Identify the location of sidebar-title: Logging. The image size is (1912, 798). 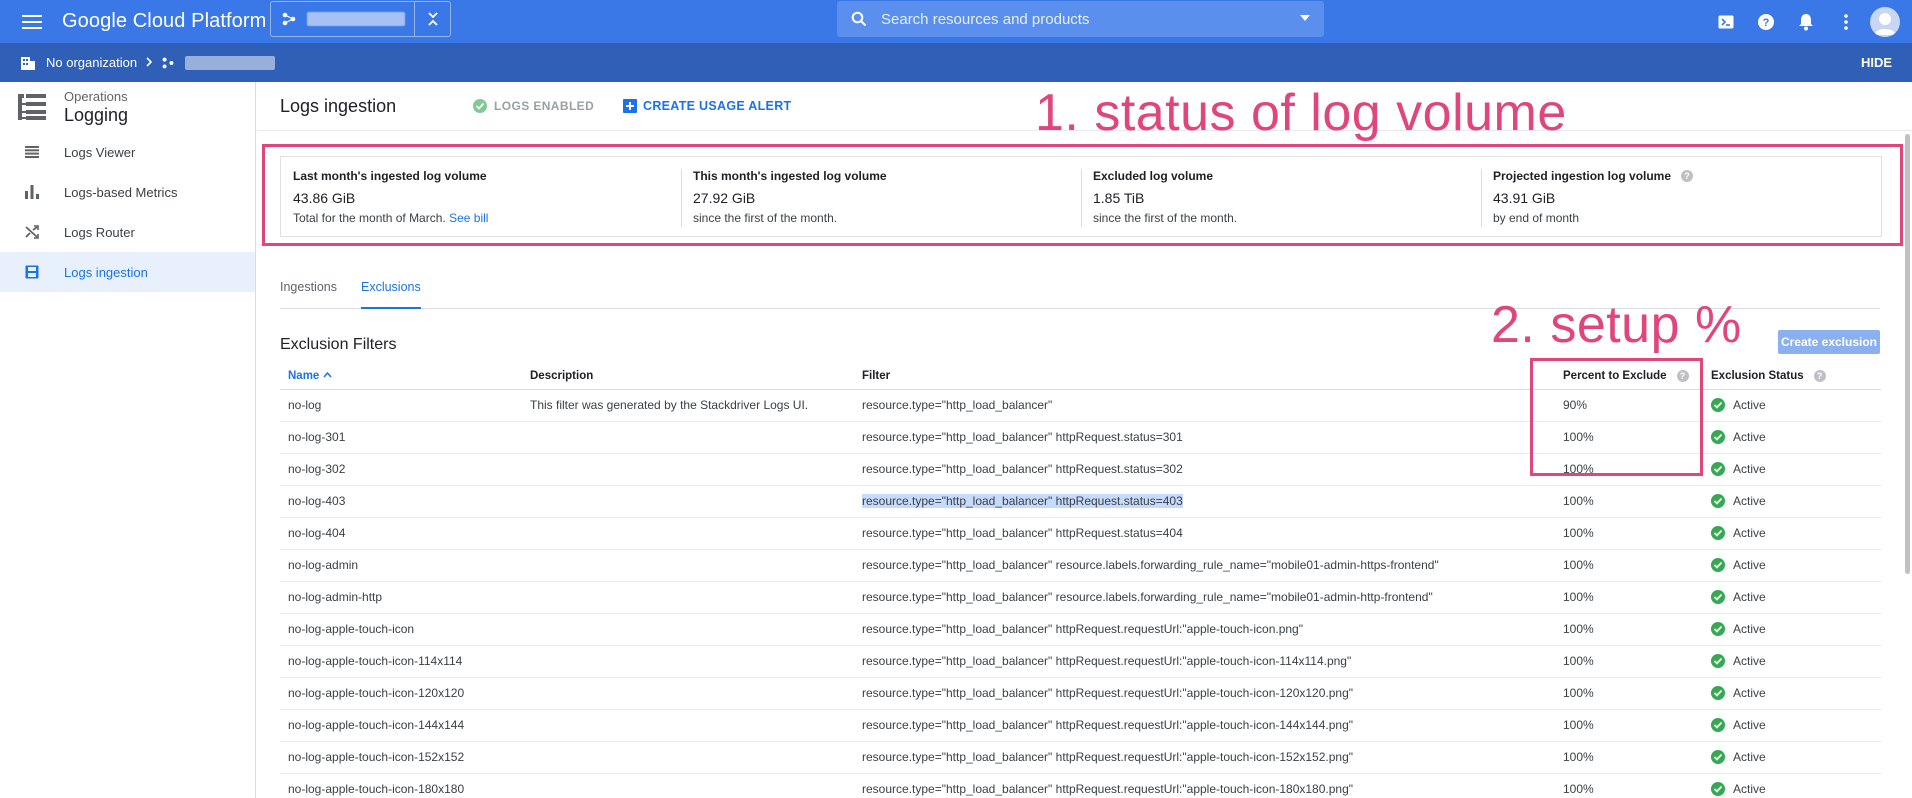
(96, 114).